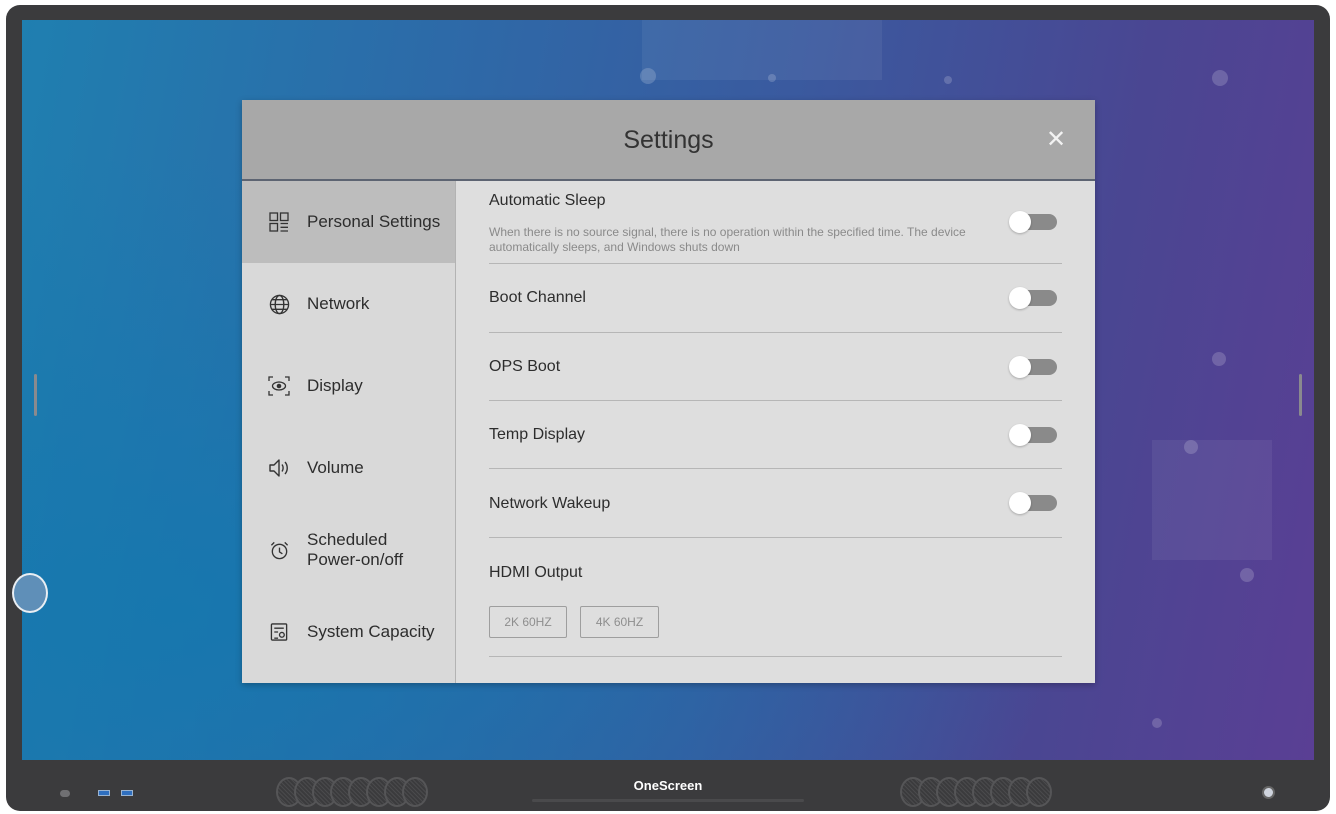 The image size is (1336, 814). I want to click on close-button: ✕, so click(1056, 140).